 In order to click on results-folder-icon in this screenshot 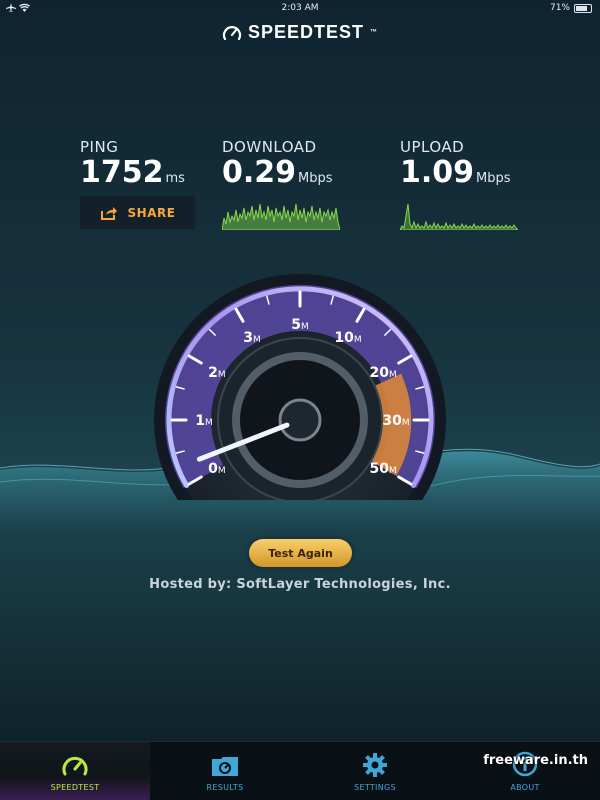, I will do `click(225, 766)`.